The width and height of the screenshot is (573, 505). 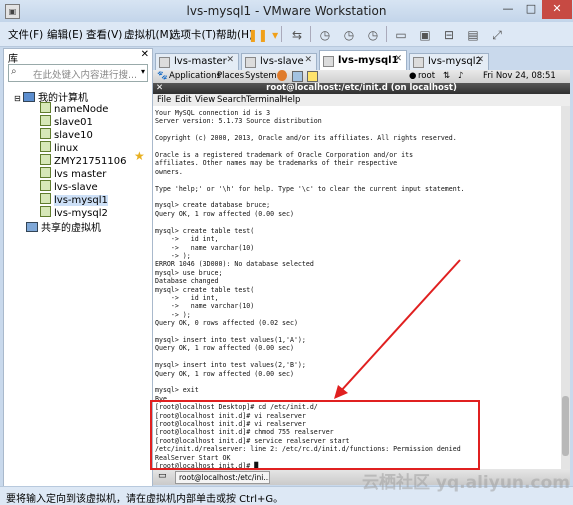 I want to click on show-desktop-icon: ▭, so click(x=162, y=476).